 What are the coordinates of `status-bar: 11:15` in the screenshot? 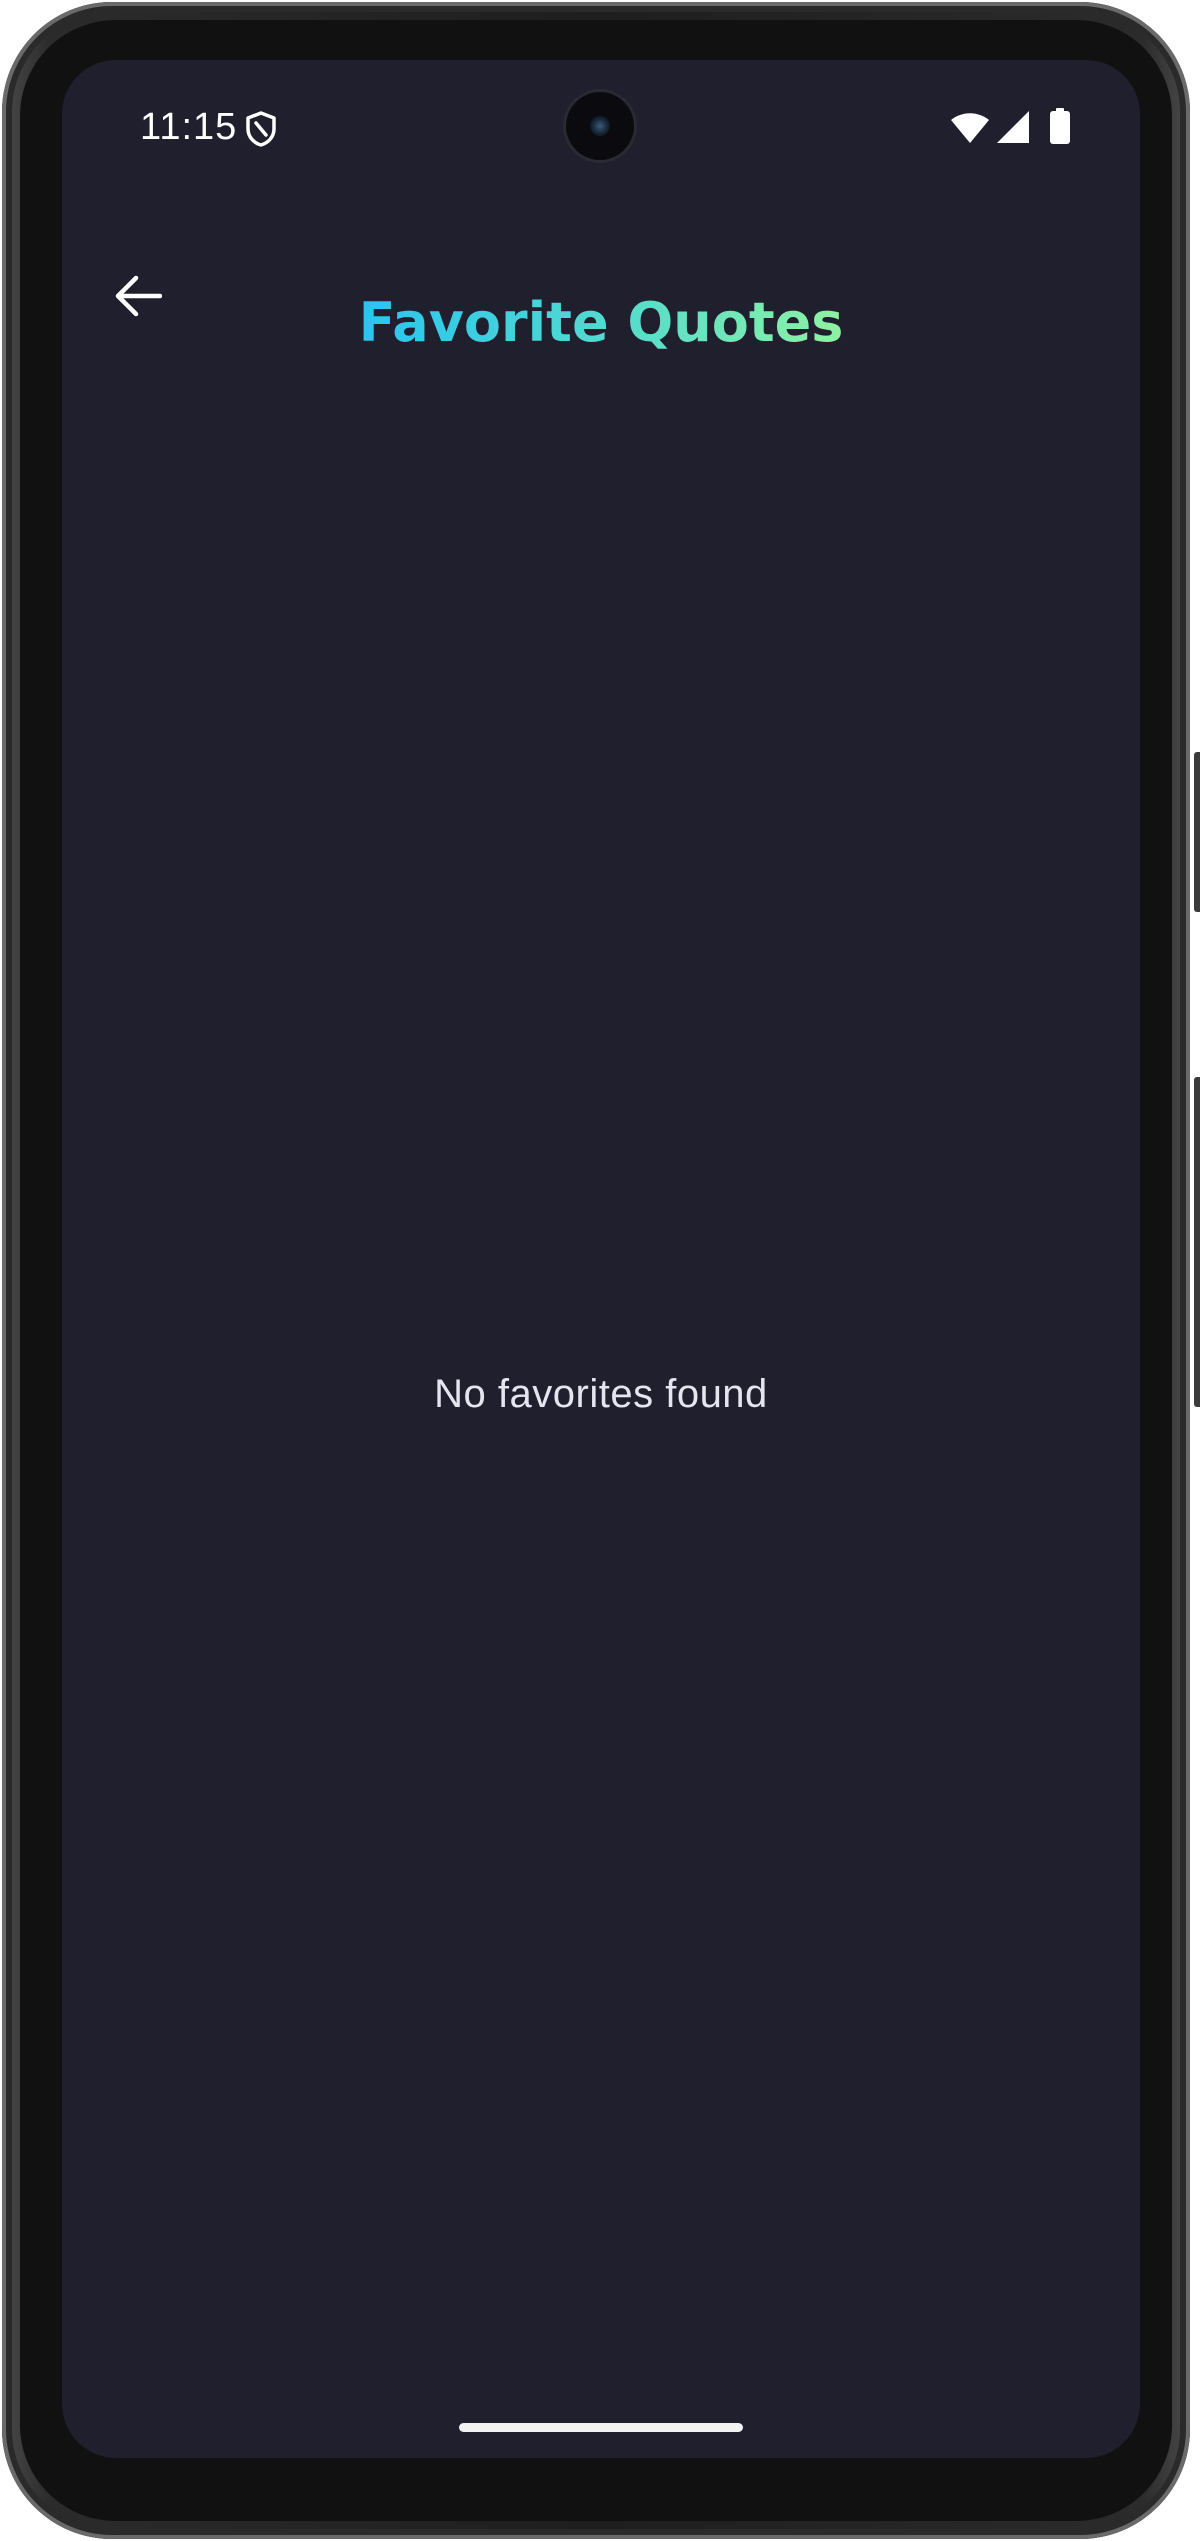 It's located at (601, 120).